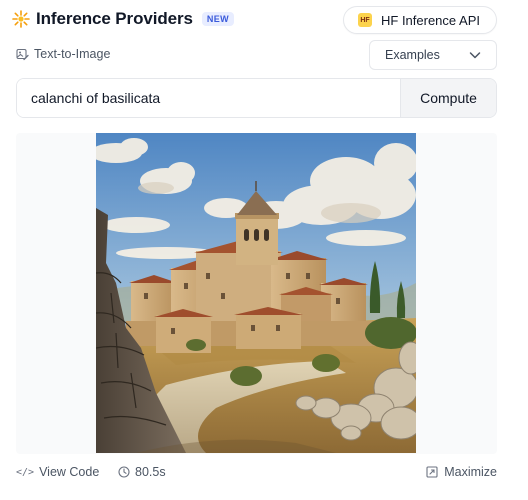 The width and height of the screenshot is (528, 500). I want to click on maximize-button: Maximize, so click(461, 472).